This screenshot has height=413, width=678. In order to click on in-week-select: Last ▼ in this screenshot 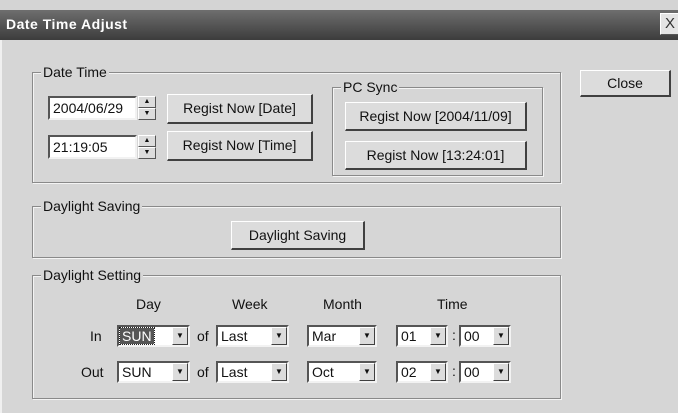, I will do `click(252, 336)`.